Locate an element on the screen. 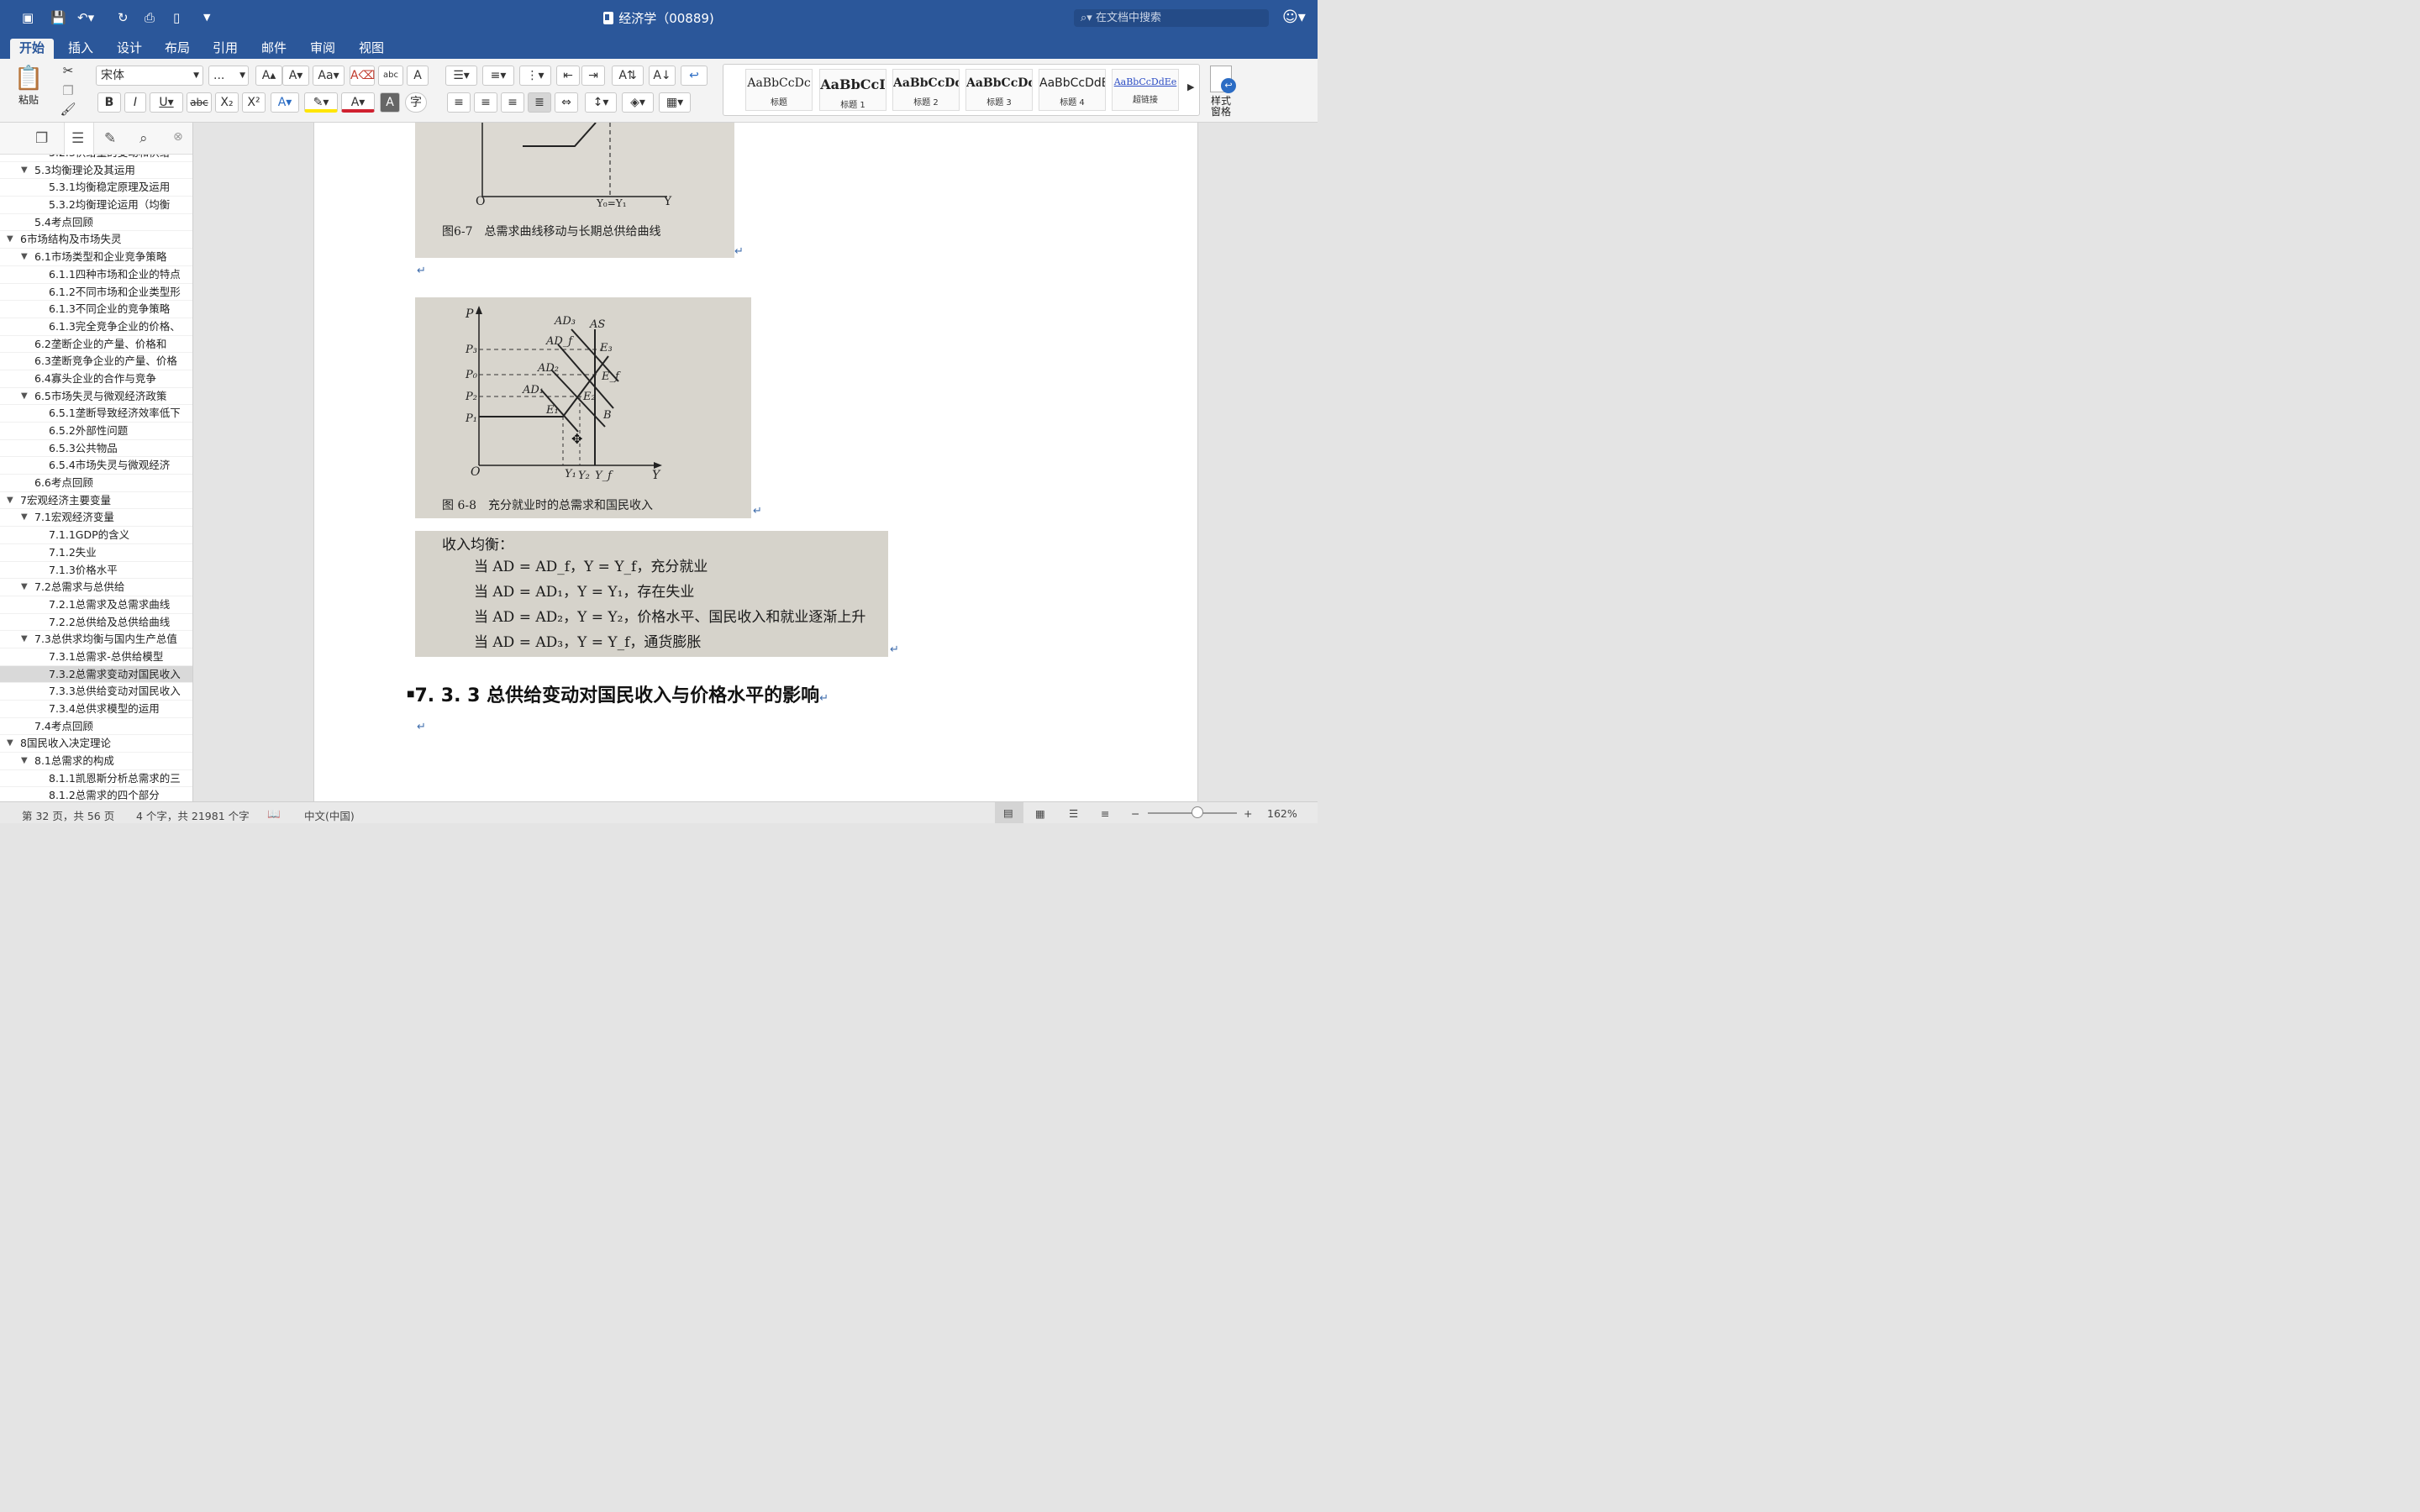 The width and height of the screenshot is (2420, 1512). nav-item: 6.5.2外部性问题 is located at coordinates (96, 431).